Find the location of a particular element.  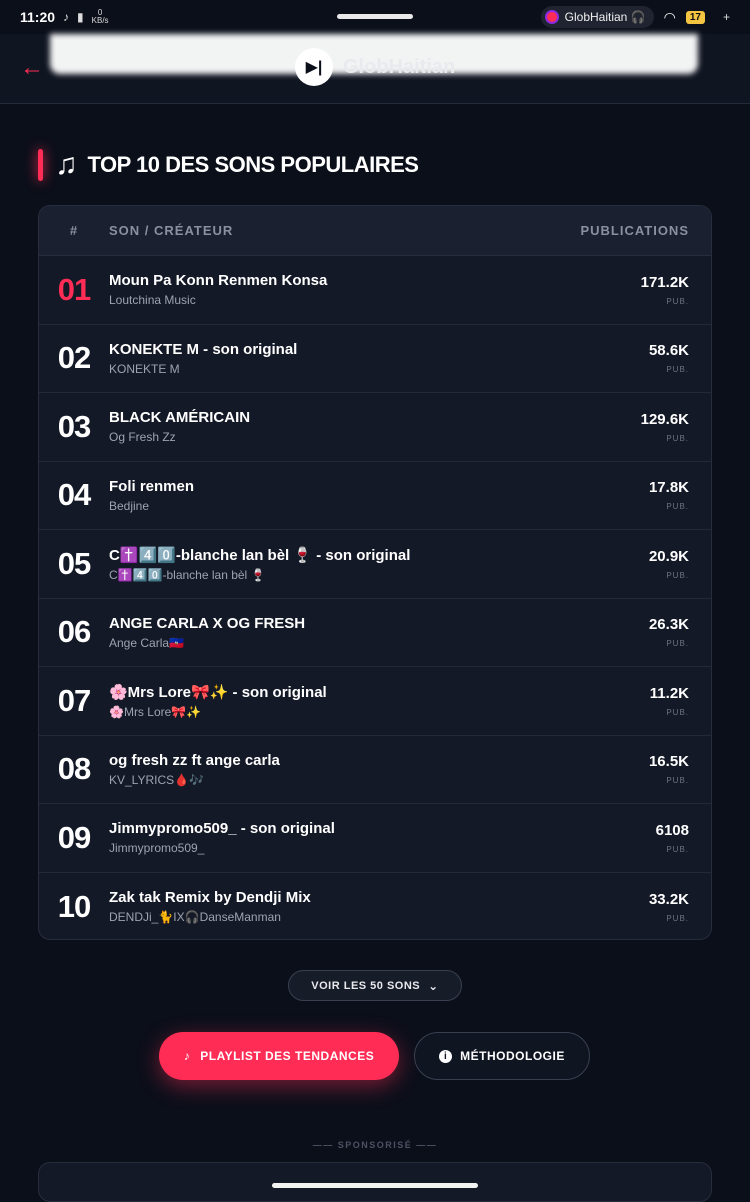

song-title: KONEKTE M - son original is located at coordinates (203, 349).